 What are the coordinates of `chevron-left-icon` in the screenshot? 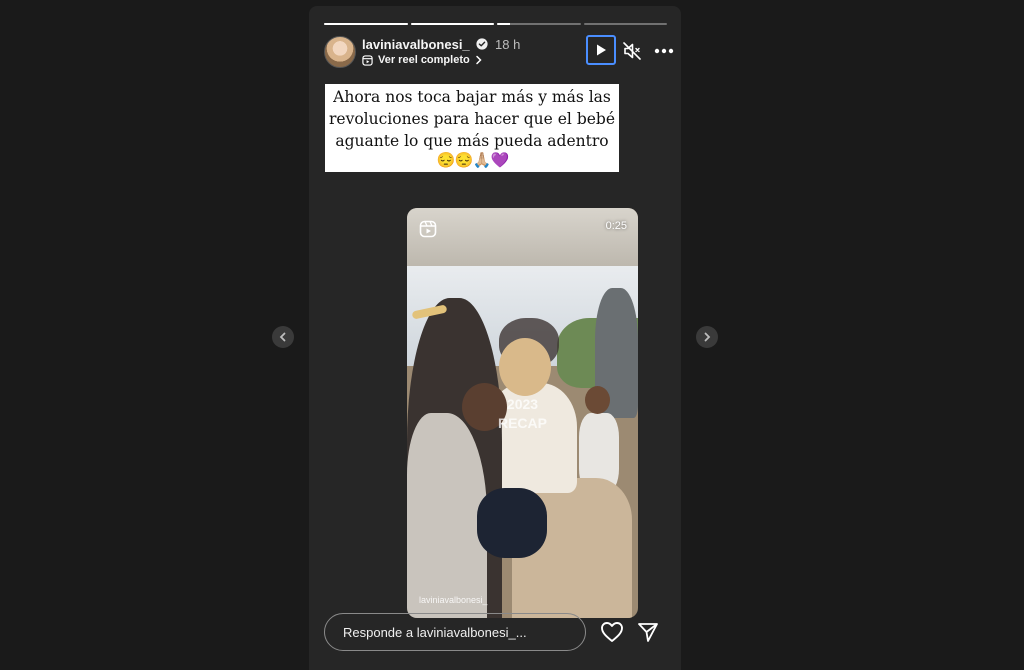 It's located at (282, 337).